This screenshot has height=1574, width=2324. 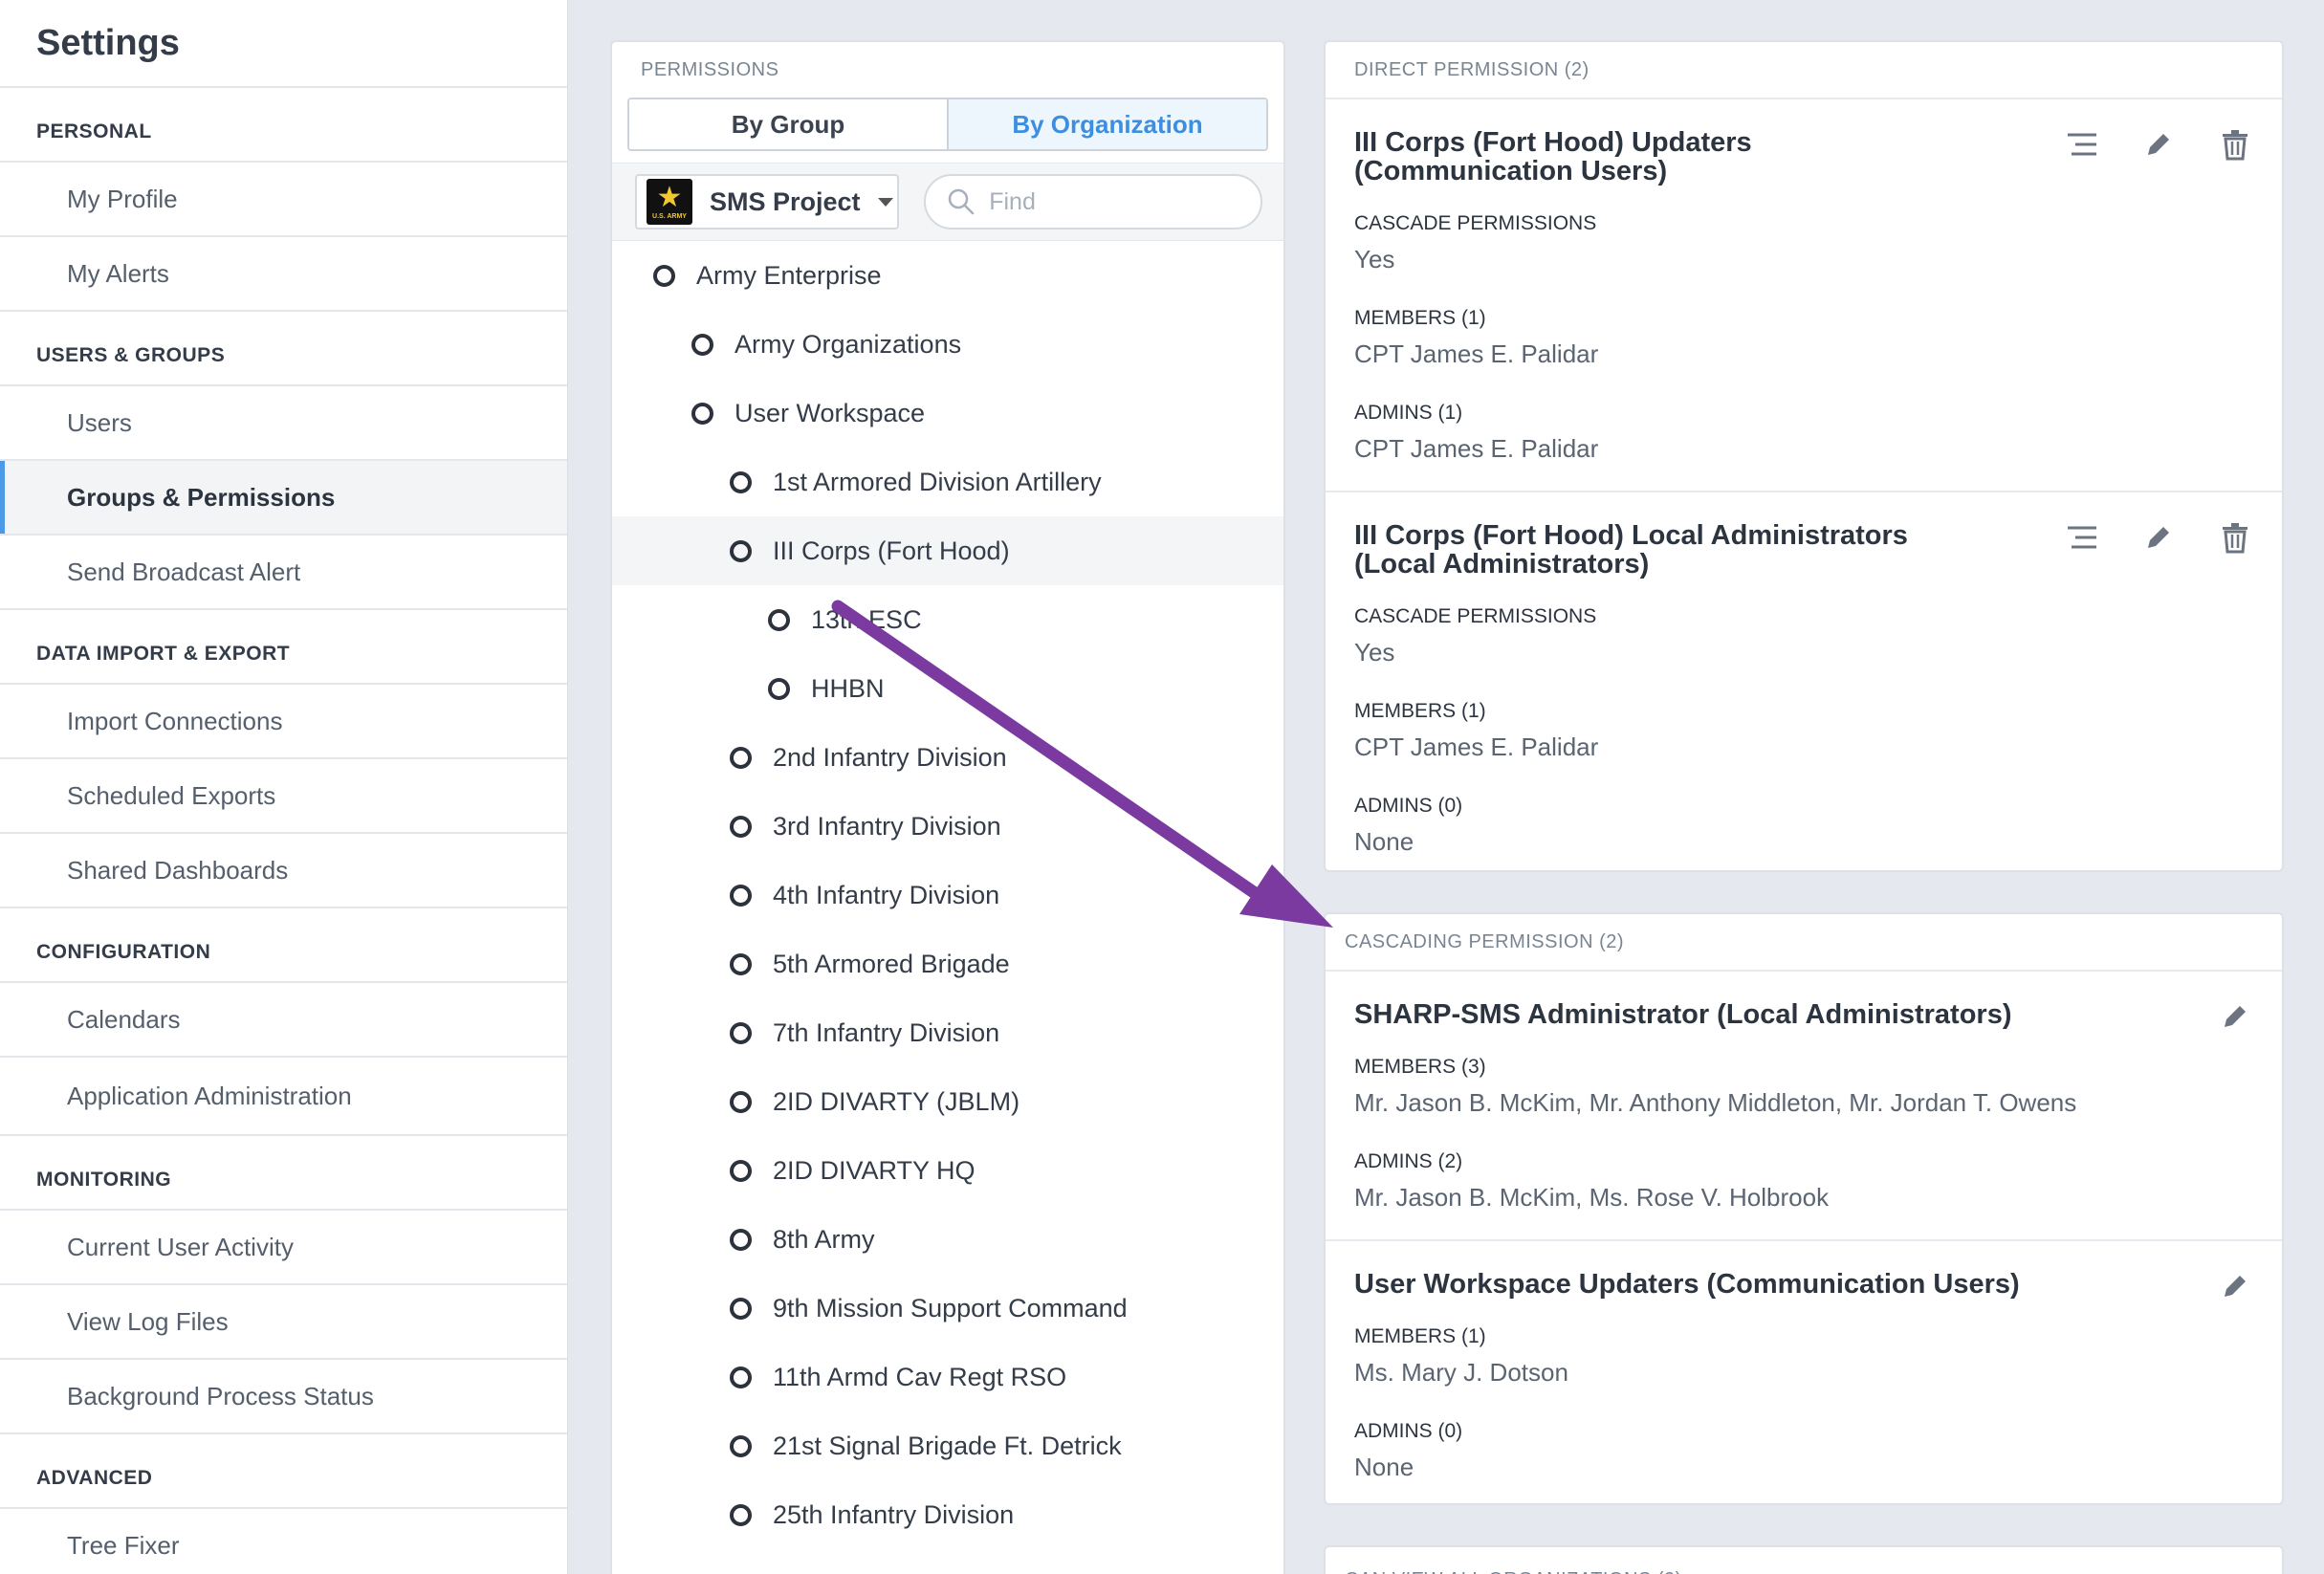 What do you see at coordinates (1408, 1161) in the screenshot?
I see `admins-label: ADMINS (2)` at bounding box center [1408, 1161].